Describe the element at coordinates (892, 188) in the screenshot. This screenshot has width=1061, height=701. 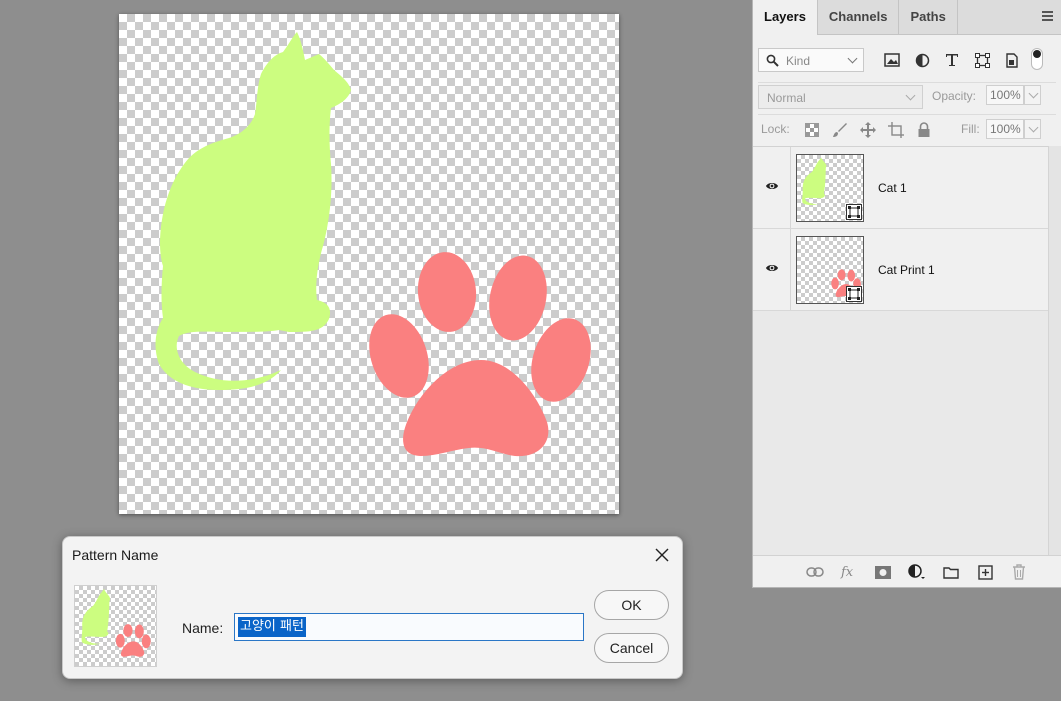
I see `layer-name: Cat 1` at that location.